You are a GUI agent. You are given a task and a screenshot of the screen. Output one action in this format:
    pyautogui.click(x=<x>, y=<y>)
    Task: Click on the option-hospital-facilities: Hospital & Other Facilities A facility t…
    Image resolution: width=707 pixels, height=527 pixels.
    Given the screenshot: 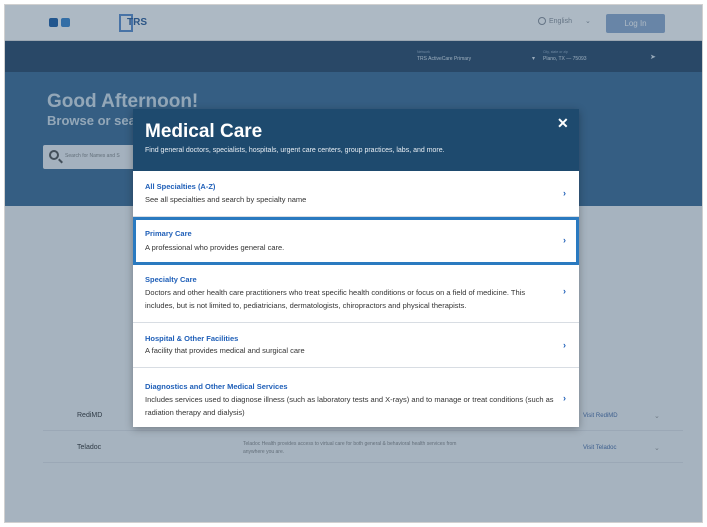 What is the action you would take?
    pyautogui.click(x=356, y=345)
    